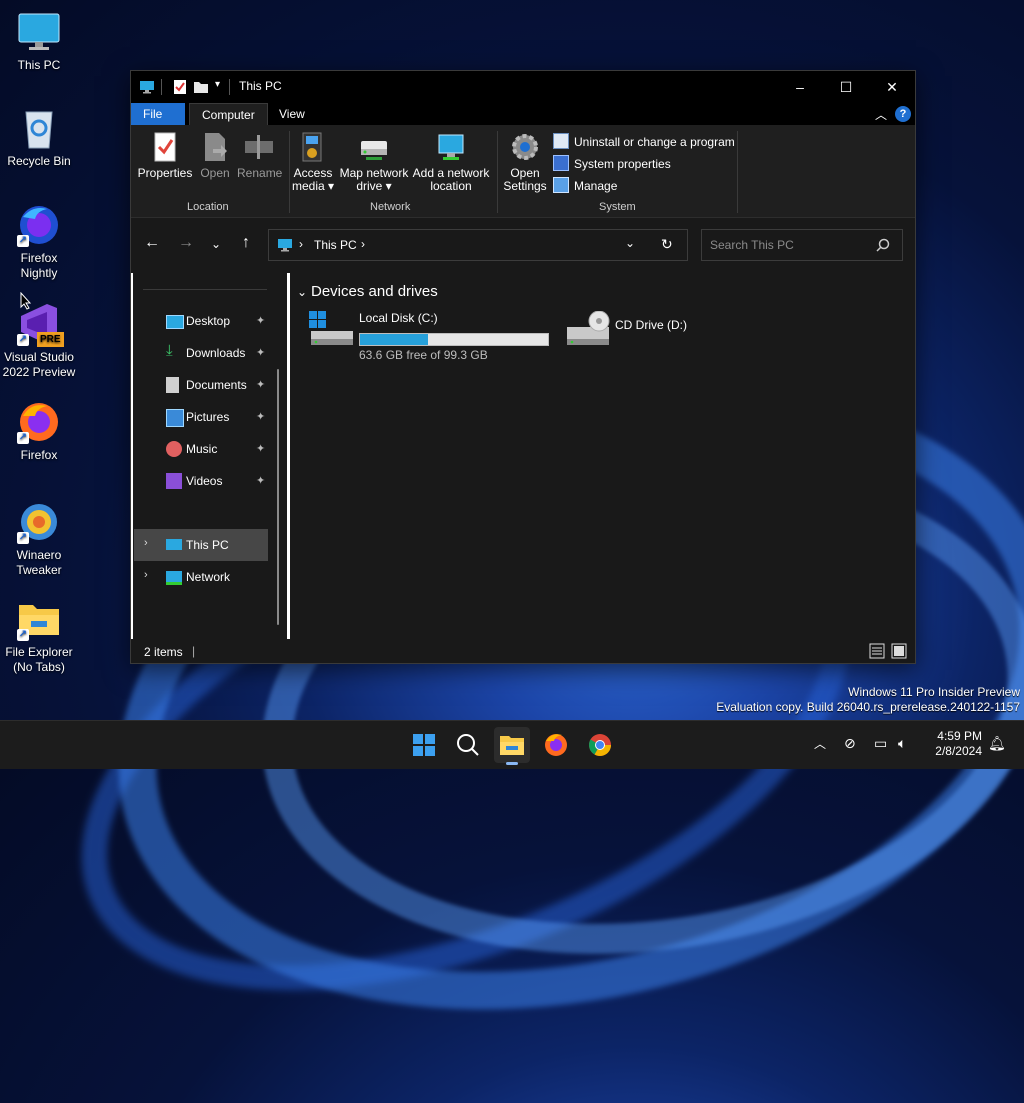 This screenshot has height=1103, width=1024. What do you see at coordinates (201, 545) in the screenshot?
I see `sidebar-item-this-pc: › This PC` at bounding box center [201, 545].